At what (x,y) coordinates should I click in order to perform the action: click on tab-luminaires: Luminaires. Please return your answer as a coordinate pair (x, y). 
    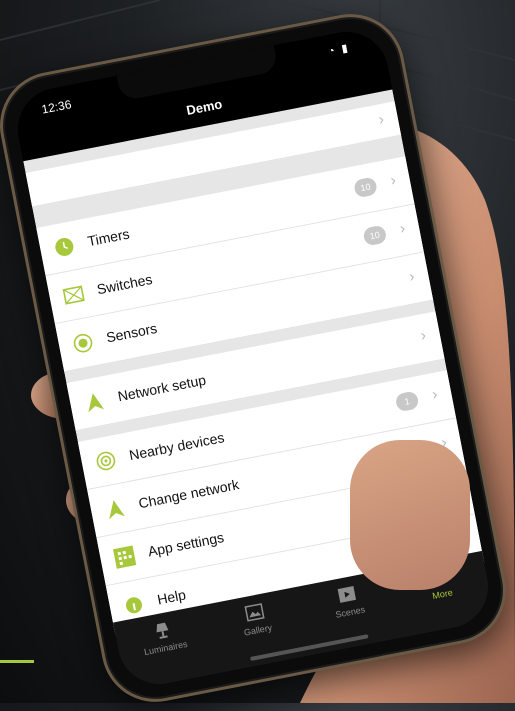
    Looking at the image, I should click on (163, 637).